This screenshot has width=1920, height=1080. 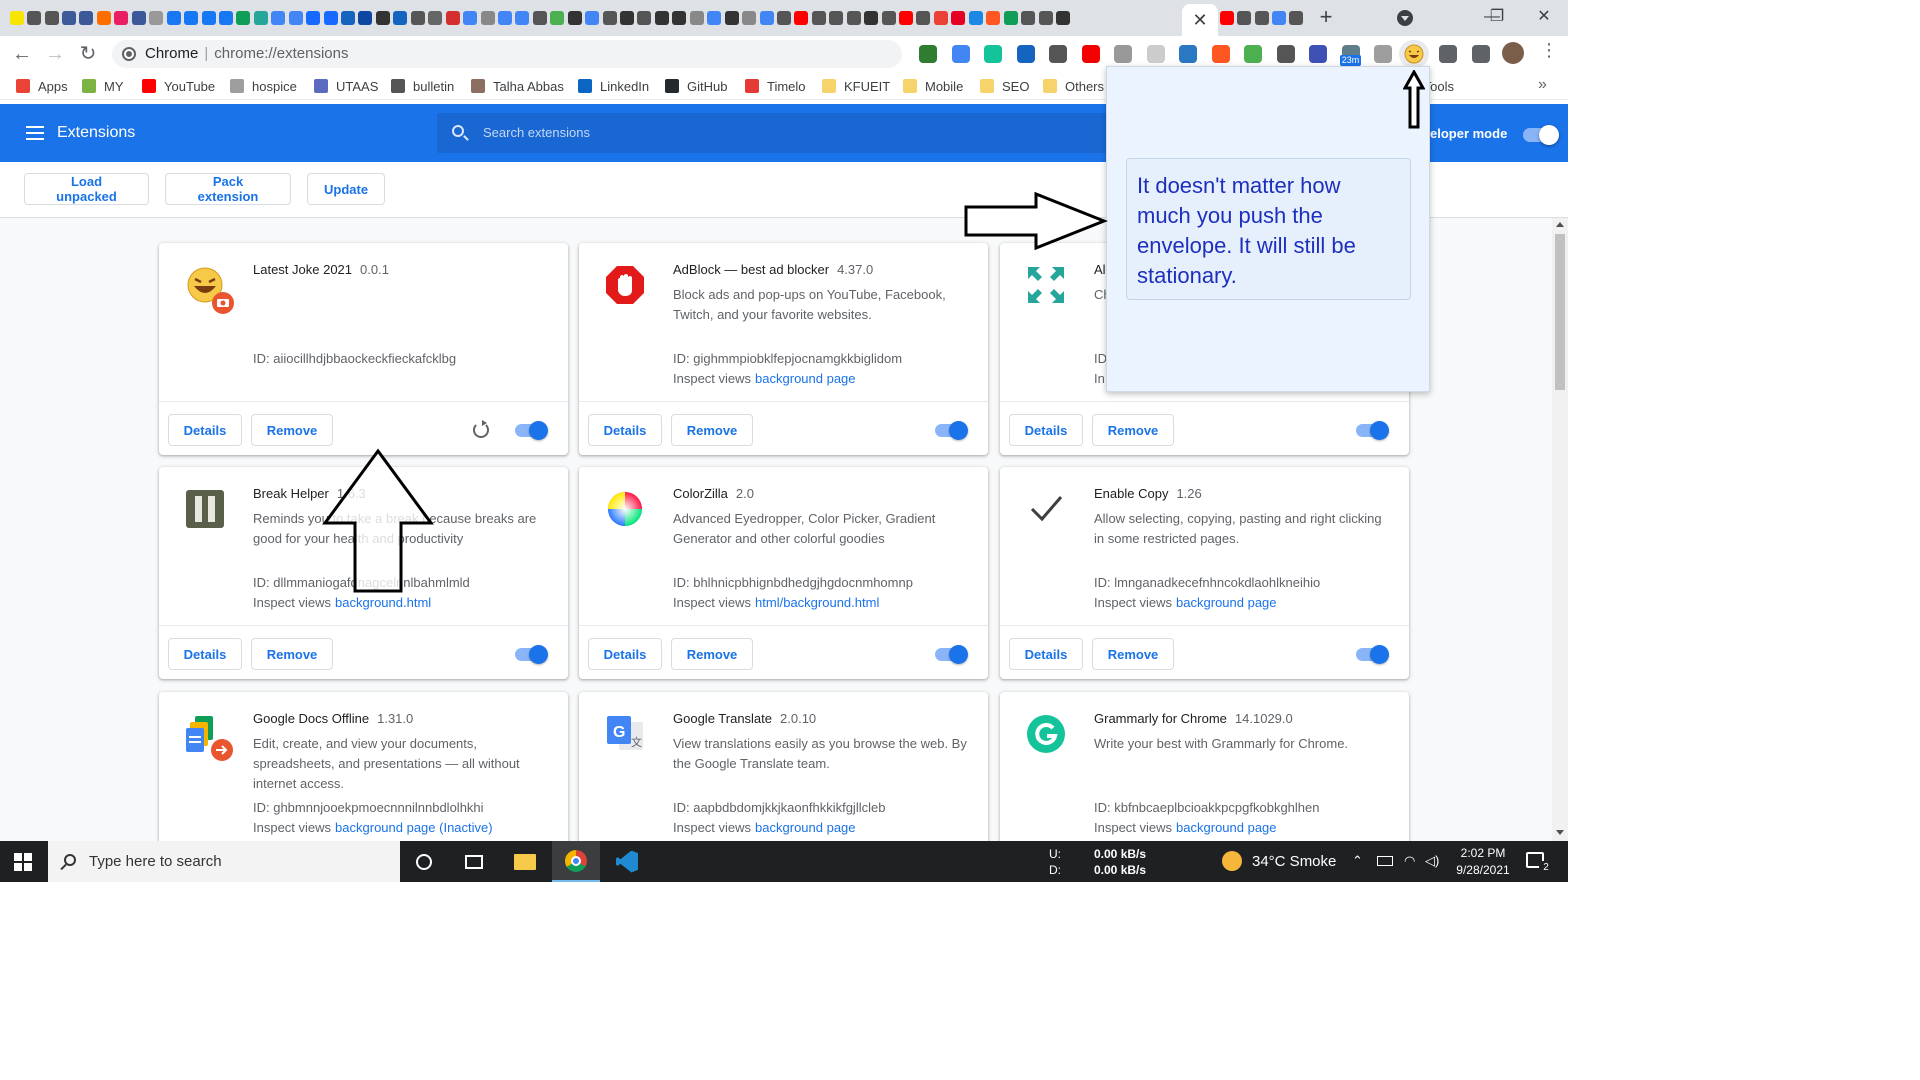 I want to click on bookmark-item: Others, so click(x=1073, y=86).